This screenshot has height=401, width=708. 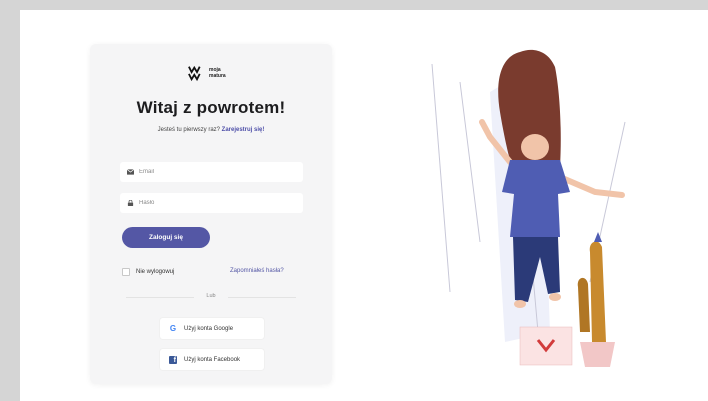 I want to click on facebook-login-label: Użyj konta Facebook, so click(x=212, y=359).